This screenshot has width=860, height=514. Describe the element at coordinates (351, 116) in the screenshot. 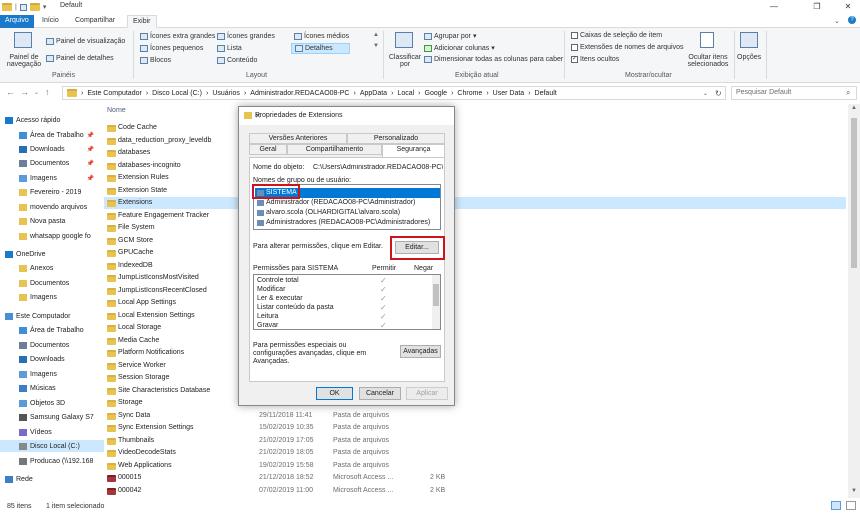

I see `close-icon: ✕` at that location.